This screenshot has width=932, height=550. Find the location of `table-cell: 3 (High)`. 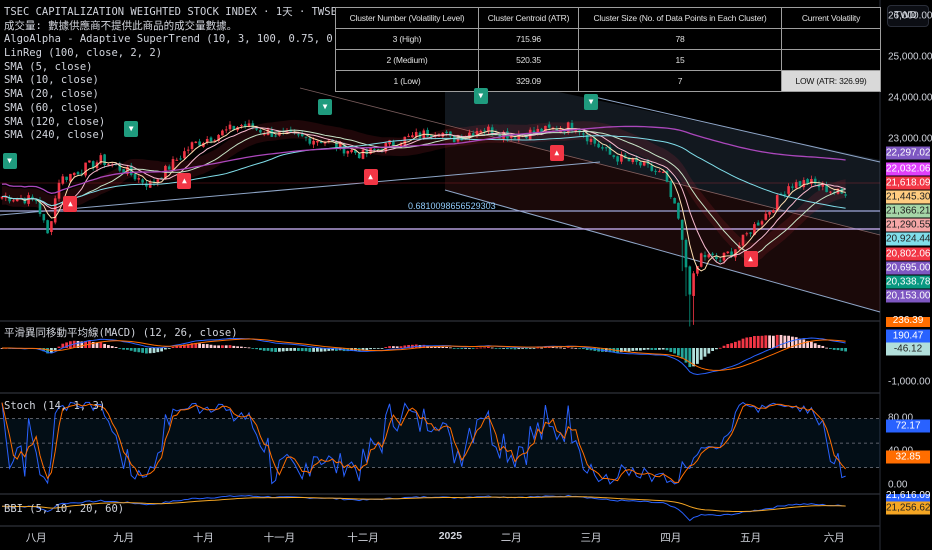

table-cell: 3 (High) is located at coordinates (407, 39).